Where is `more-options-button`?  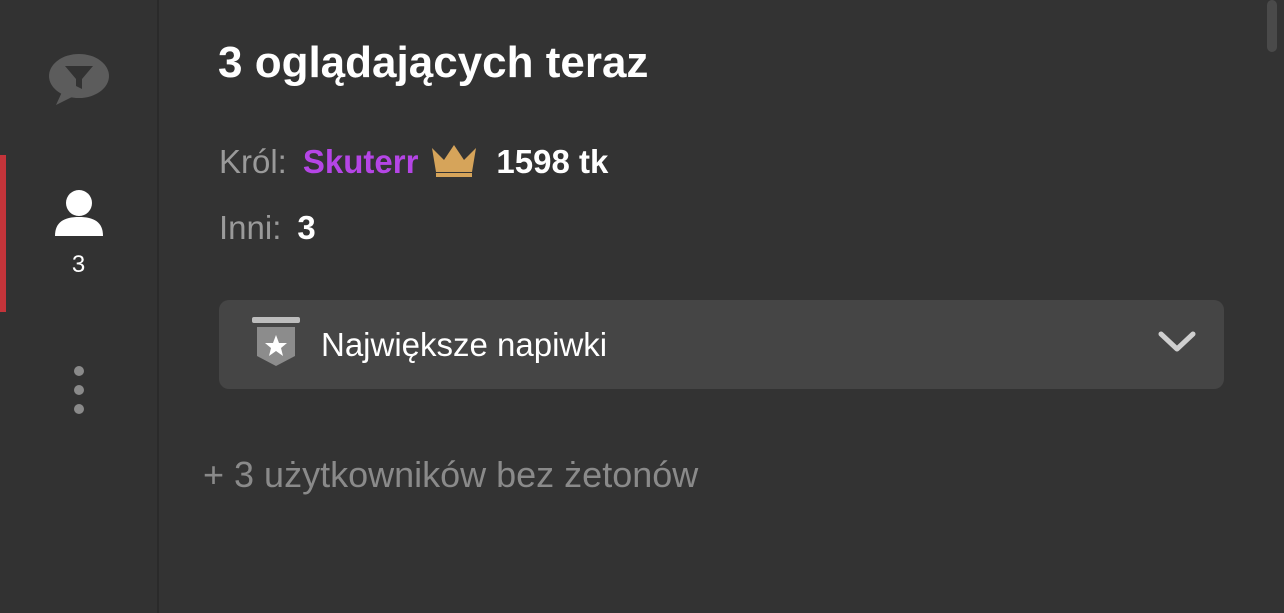
more-options-button is located at coordinates (78, 392).